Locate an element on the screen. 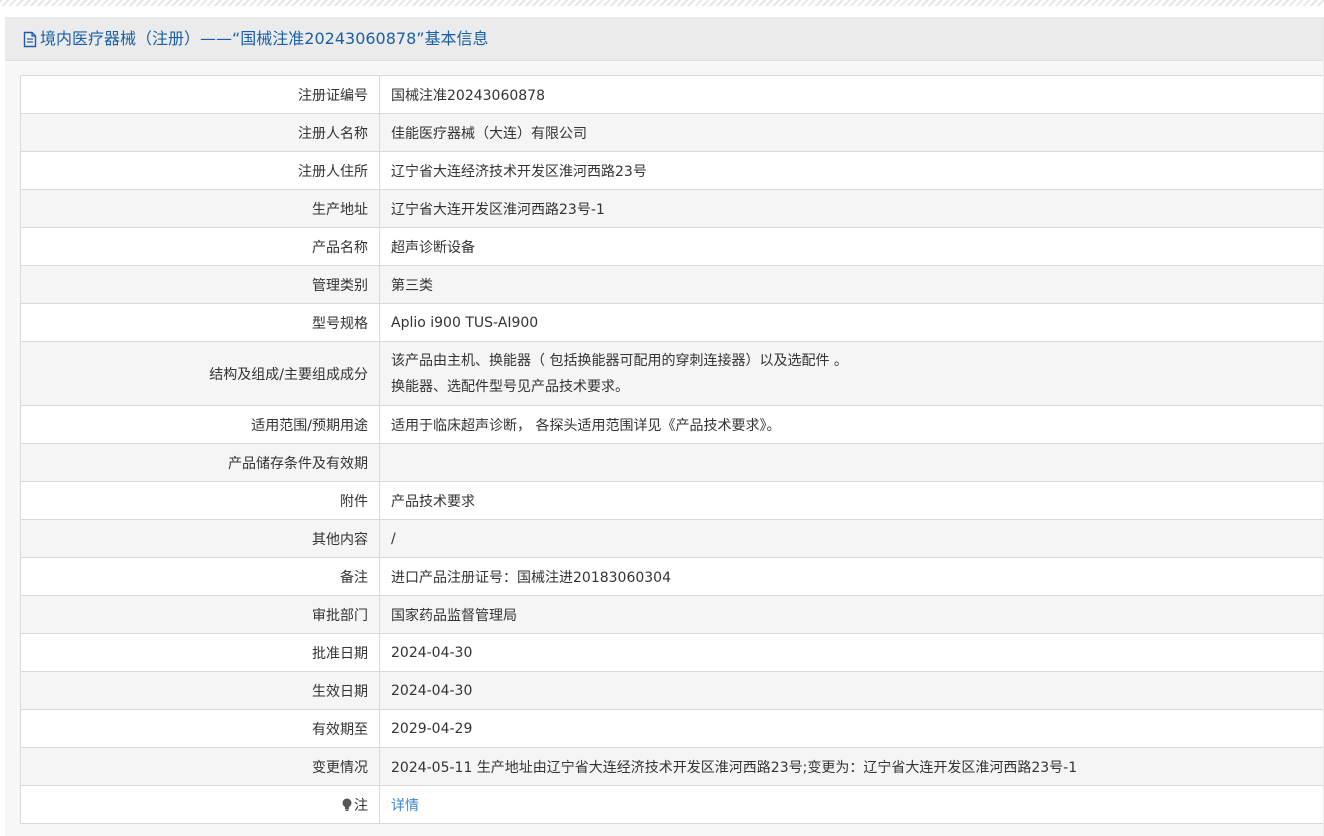 This screenshot has width=1324, height=836. details-link: 详情 is located at coordinates (405, 806).